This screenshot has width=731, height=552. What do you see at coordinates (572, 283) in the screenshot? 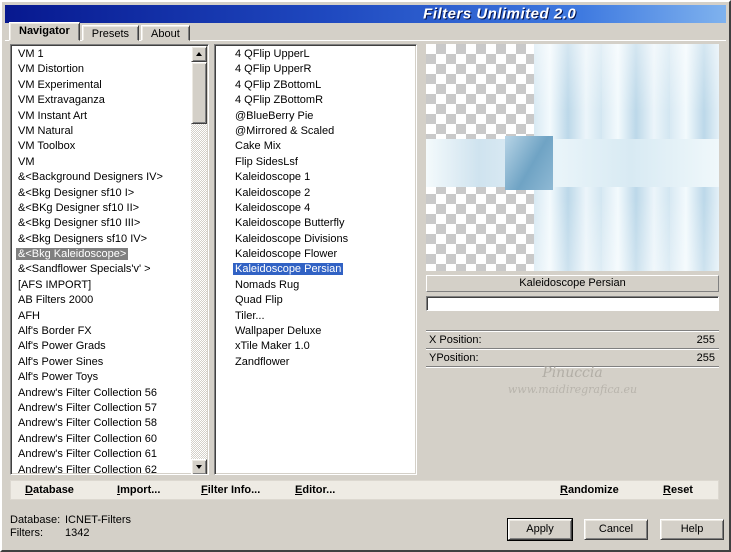
I see `selected-filter-caption: Kaleidoscope Persian` at bounding box center [572, 283].